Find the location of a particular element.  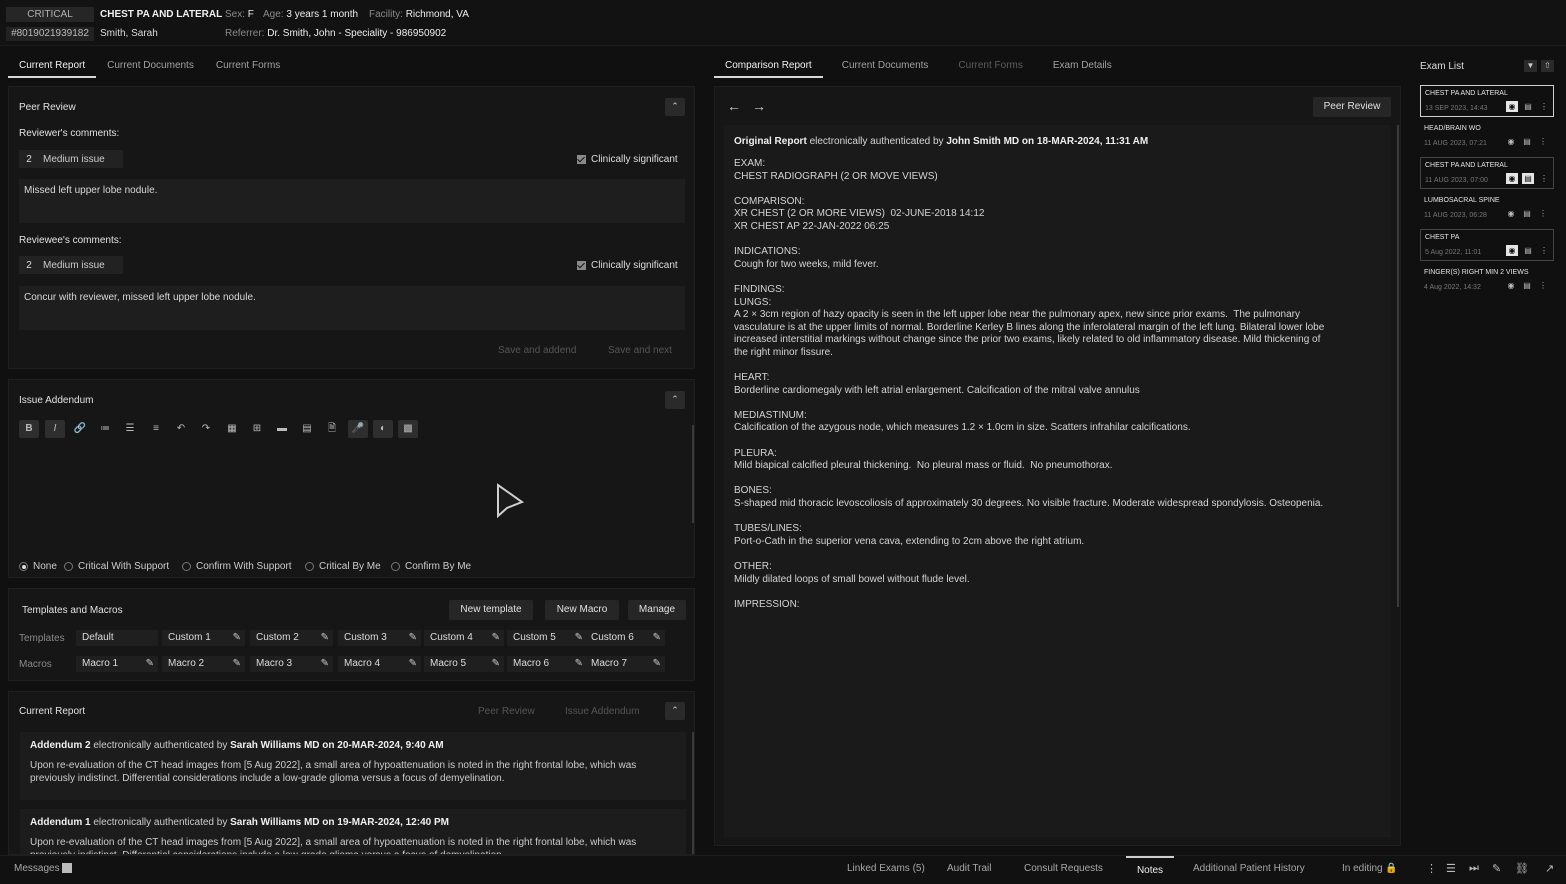

align-icon: ≡ is located at coordinates (156, 429).